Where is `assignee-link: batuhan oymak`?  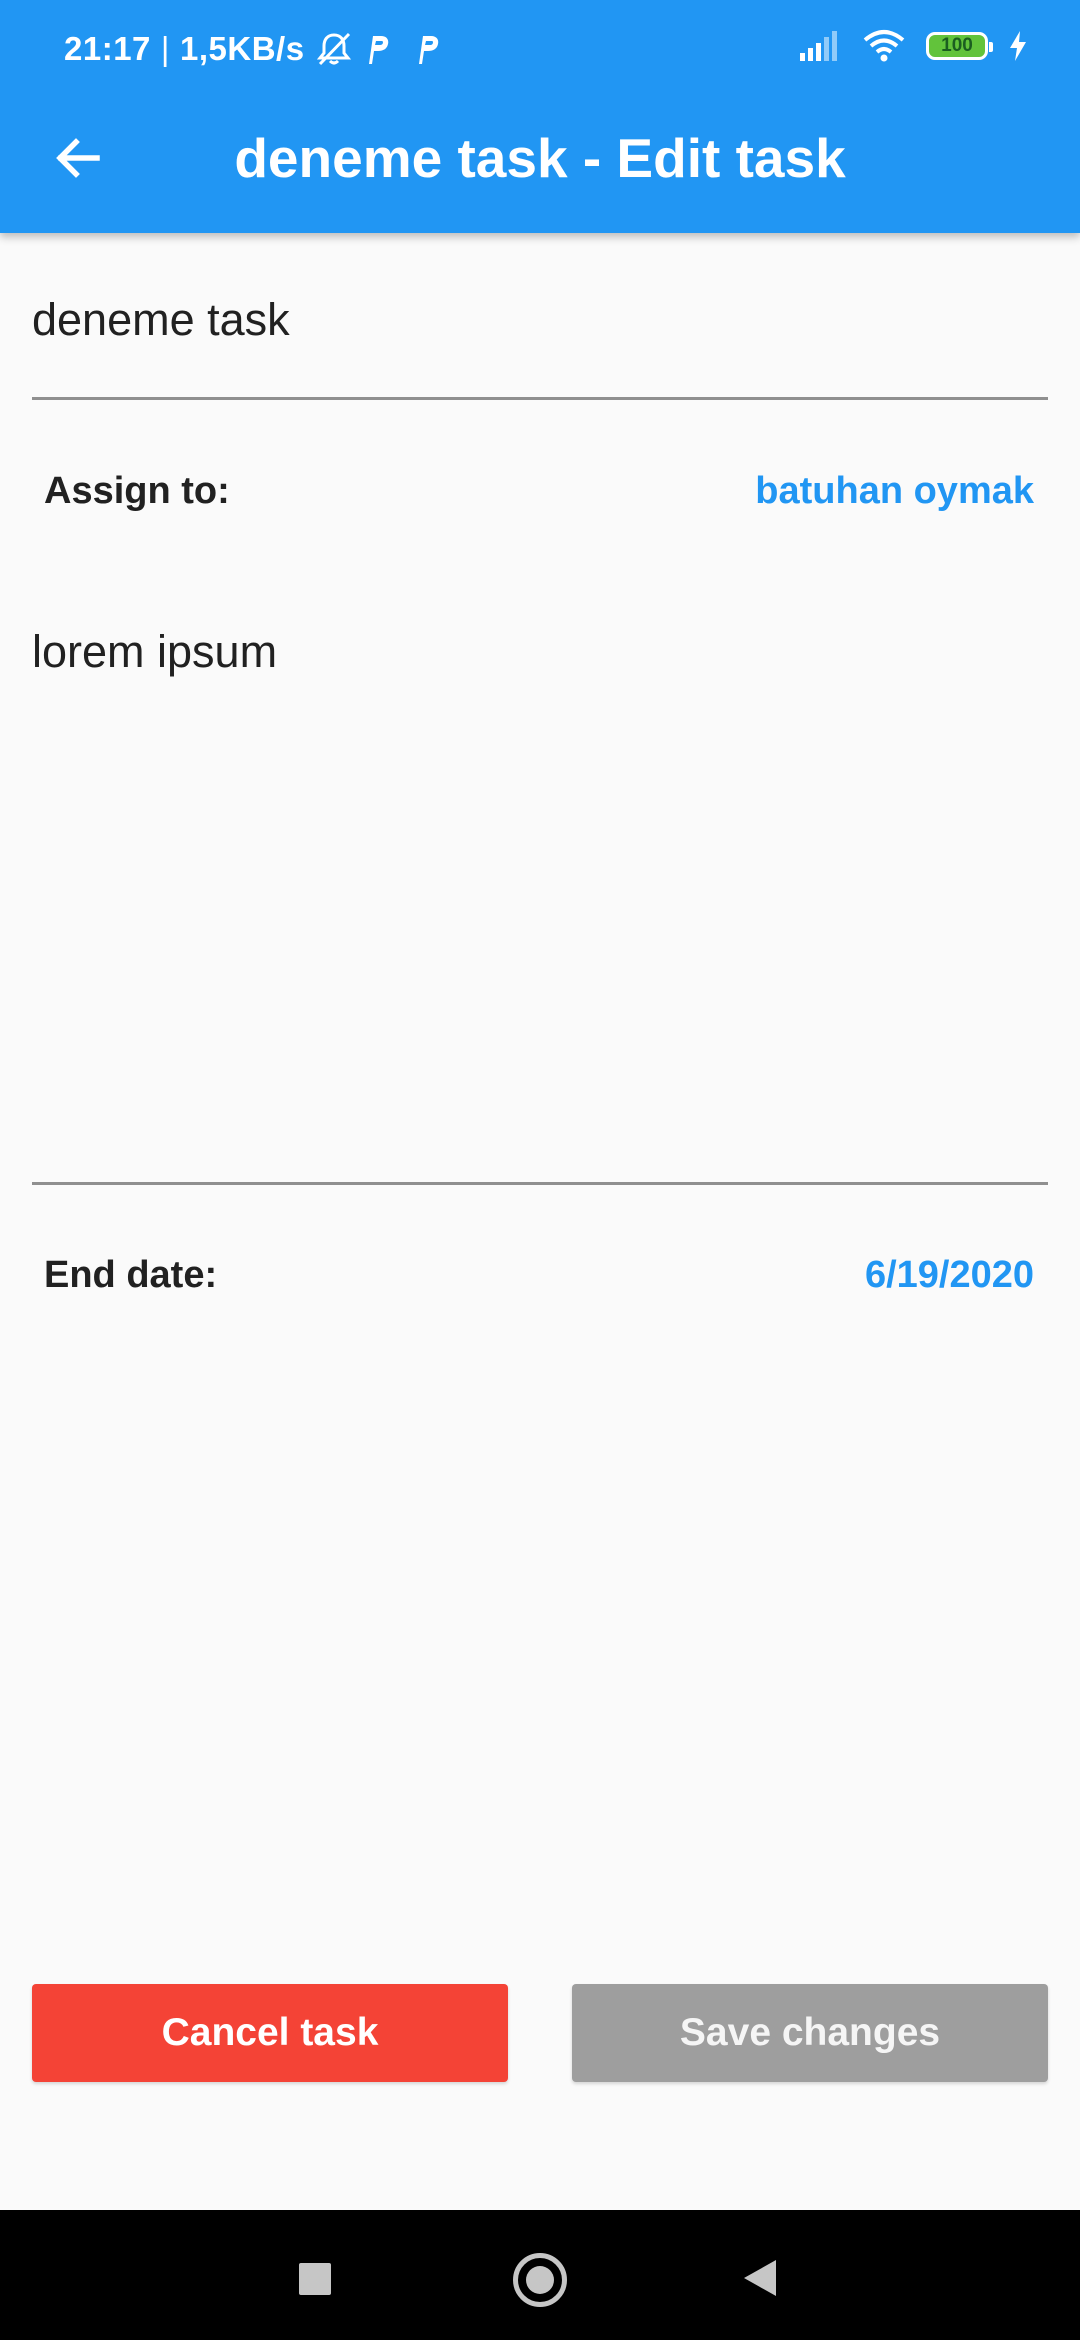
assignee-link: batuhan oymak is located at coordinates (894, 491).